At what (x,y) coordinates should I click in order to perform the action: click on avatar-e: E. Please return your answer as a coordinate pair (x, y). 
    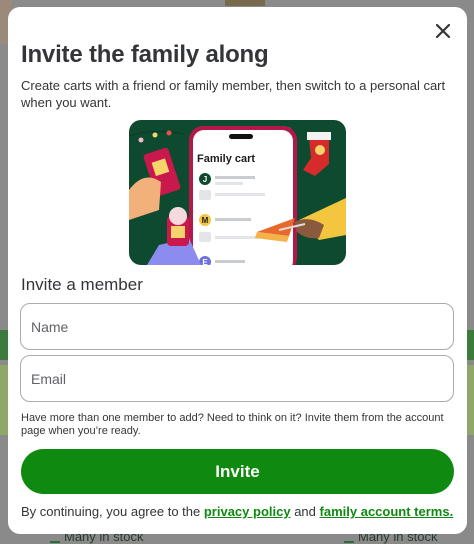
    Looking at the image, I should click on (205, 261).